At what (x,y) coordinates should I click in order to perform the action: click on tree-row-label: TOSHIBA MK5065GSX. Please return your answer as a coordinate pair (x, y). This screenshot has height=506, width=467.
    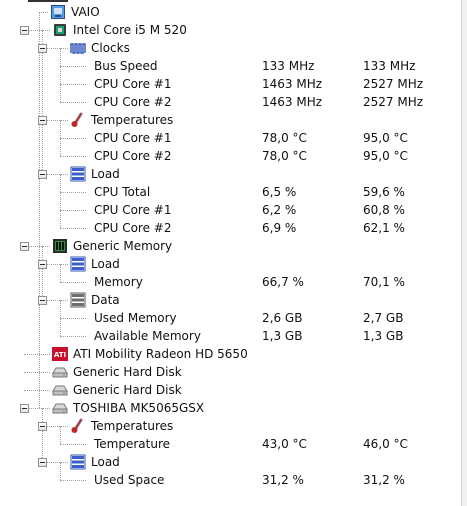
    Looking at the image, I should click on (139, 408).